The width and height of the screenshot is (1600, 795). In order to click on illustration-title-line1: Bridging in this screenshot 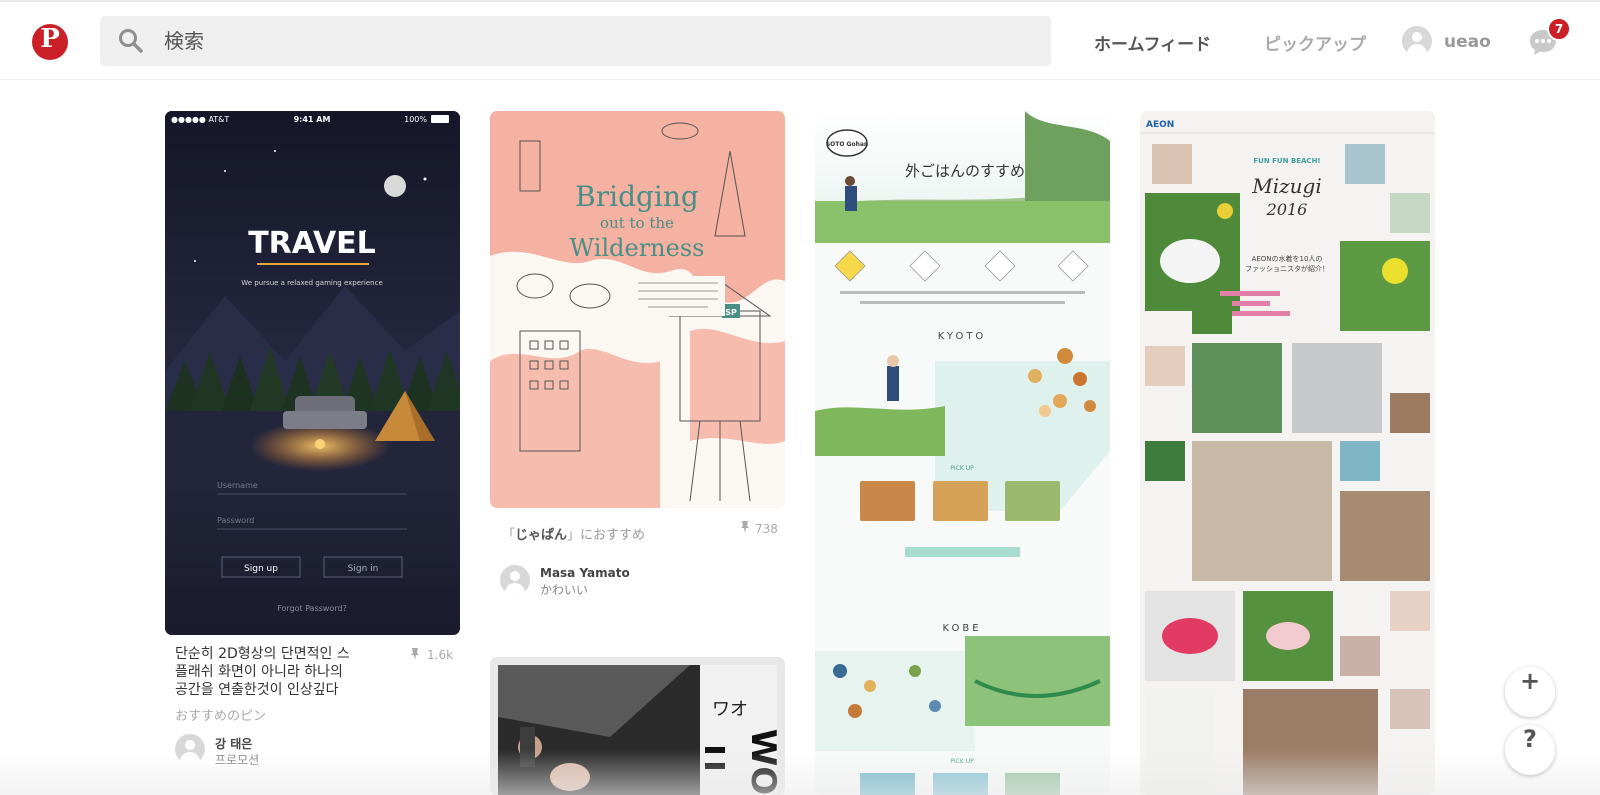, I will do `click(637, 196)`.